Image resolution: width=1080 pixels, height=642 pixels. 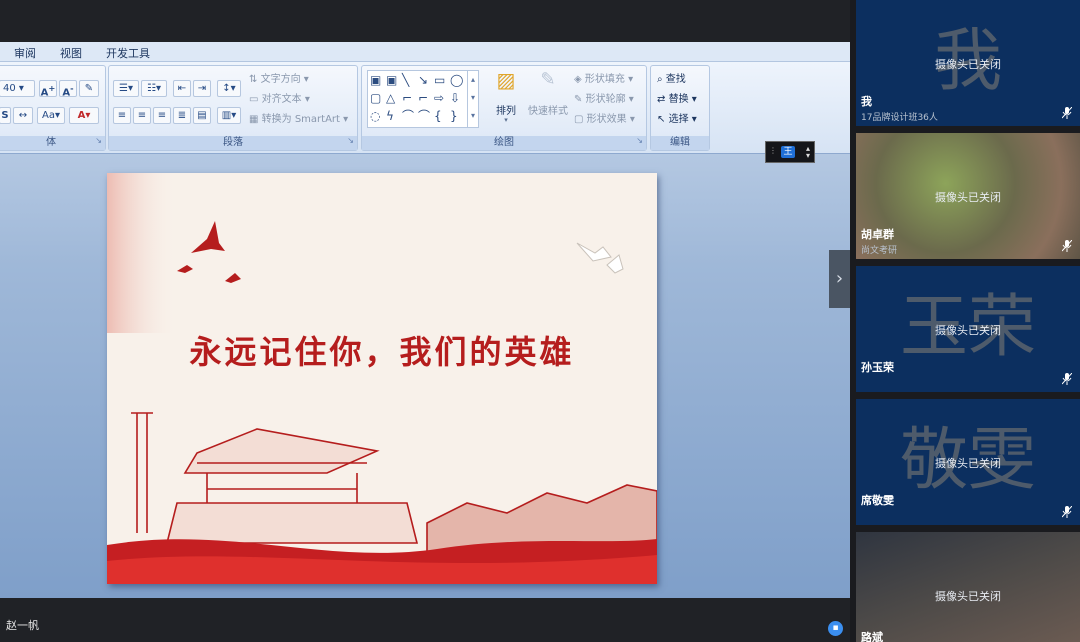 I want to click on expand-gallery-button: ›, so click(x=839, y=279).